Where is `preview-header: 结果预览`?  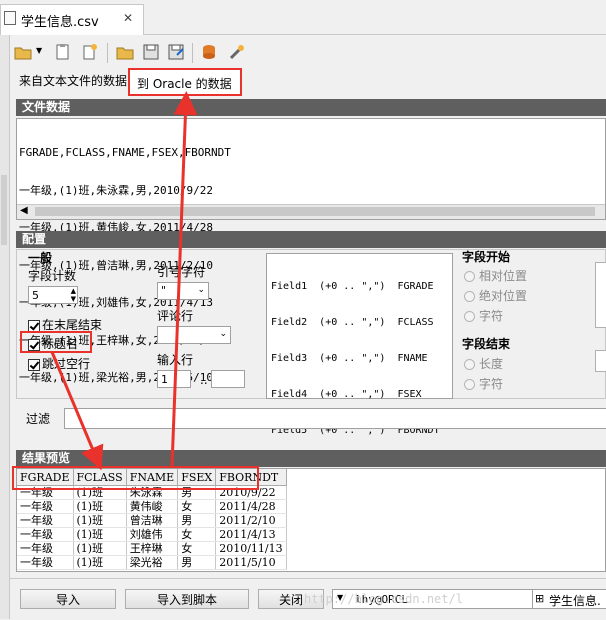 preview-header: 结果预览 is located at coordinates (311, 458).